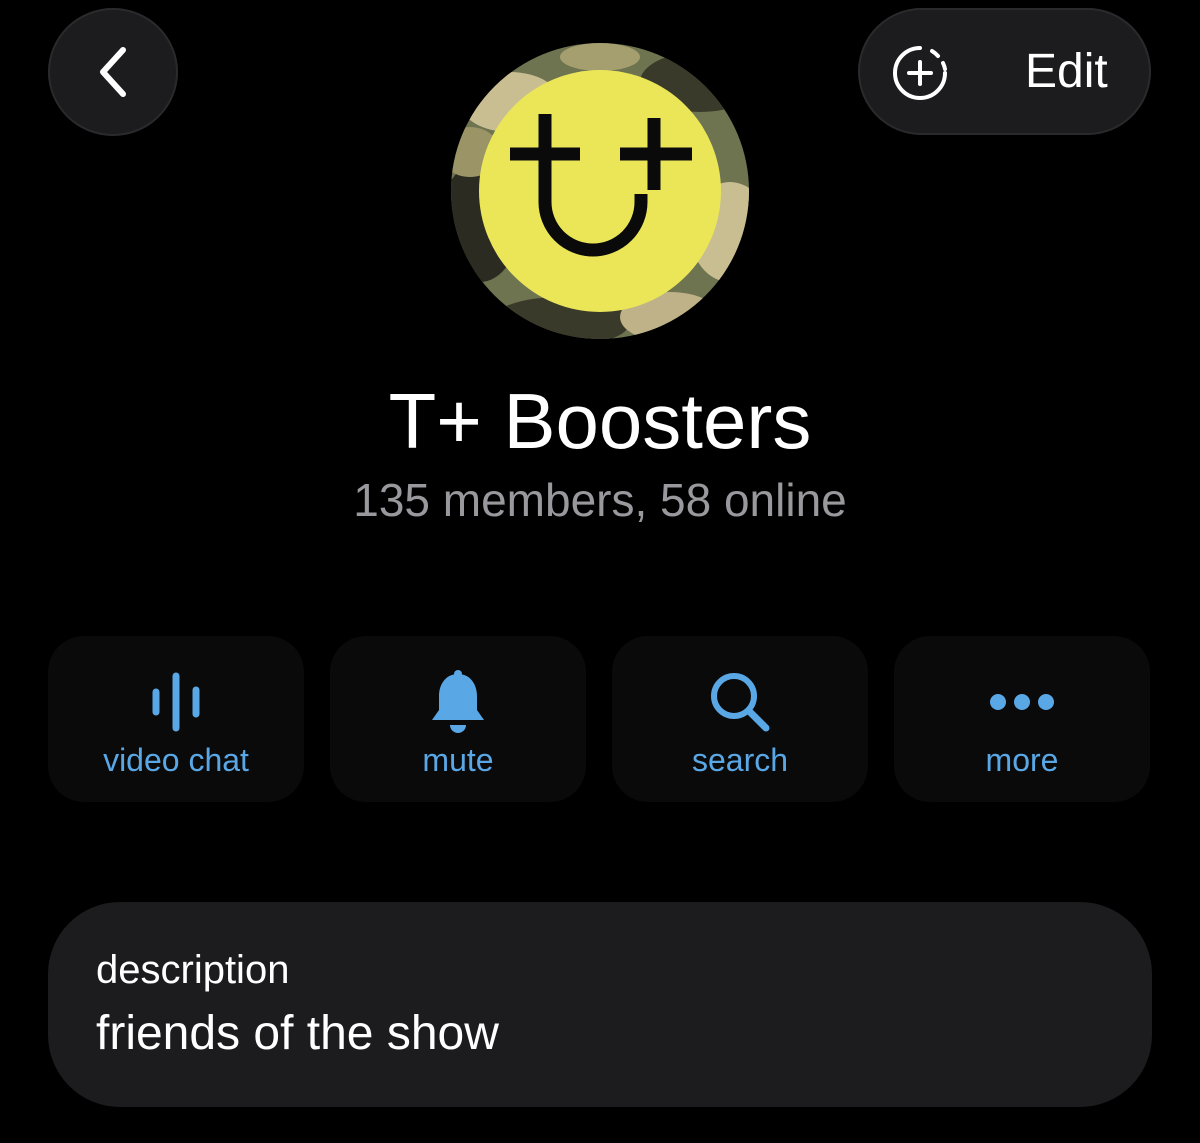 Image resolution: width=1200 pixels, height=1143 pixels. What do you see at coordinates (1066, 71) in the screenshot?
I see `edit-label: Edit` at bounding box center [1066, 71].